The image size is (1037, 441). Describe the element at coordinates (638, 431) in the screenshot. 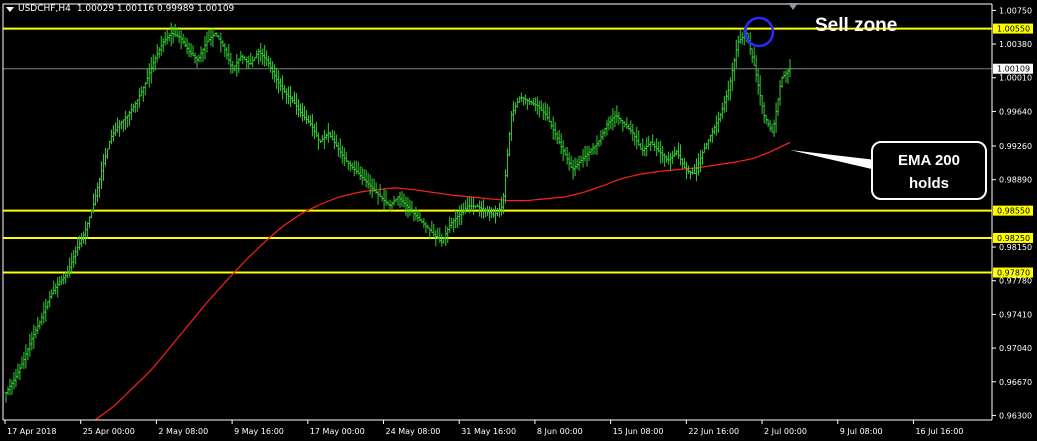

I see `x-tick-label: 15 Jun 08:00` at that location.